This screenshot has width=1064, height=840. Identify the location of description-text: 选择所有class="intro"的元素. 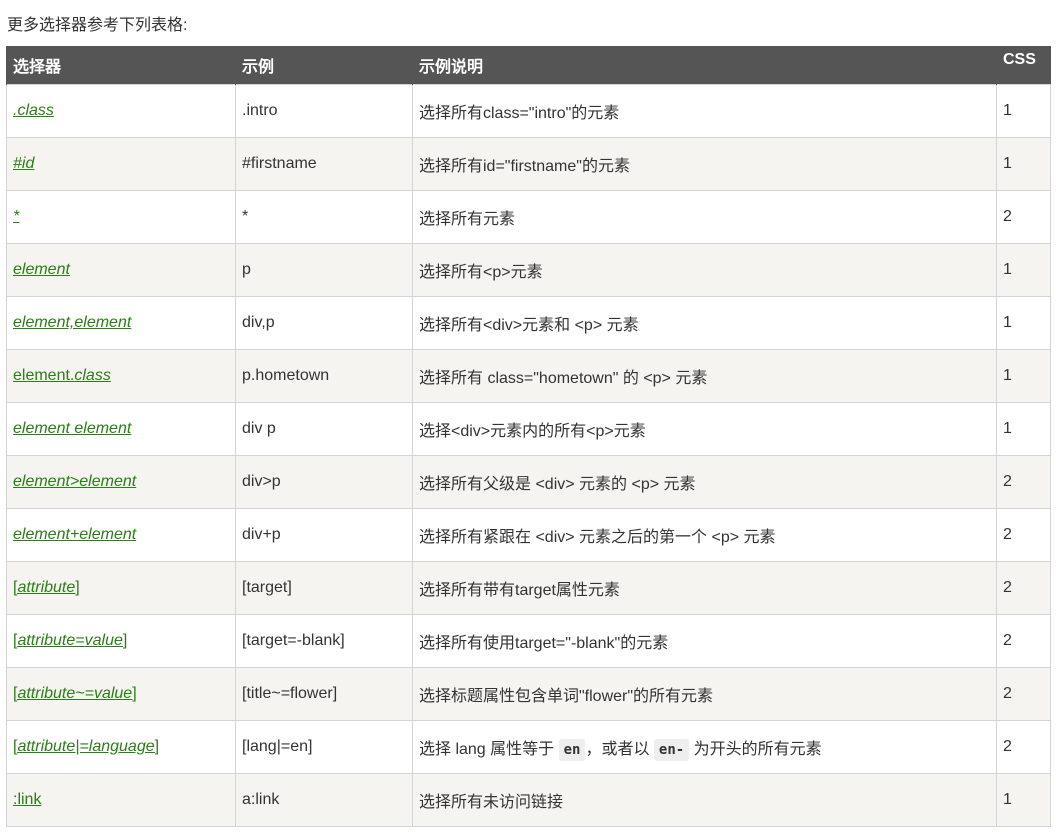
(519, 113).